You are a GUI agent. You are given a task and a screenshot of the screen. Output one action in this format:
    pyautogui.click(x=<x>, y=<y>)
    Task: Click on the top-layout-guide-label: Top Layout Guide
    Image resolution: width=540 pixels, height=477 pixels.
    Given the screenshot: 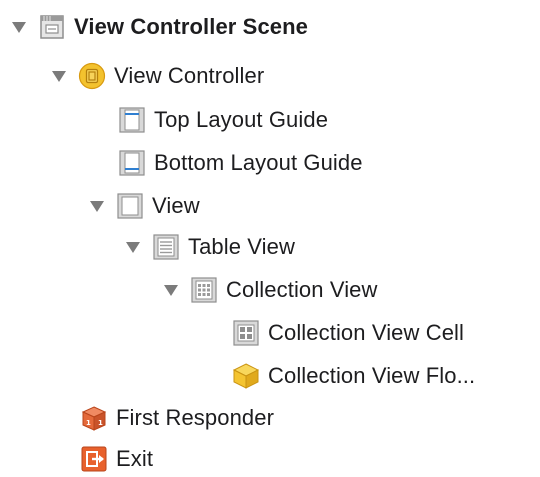 What is the action you would take?
    pyautogui.click(x=241, y=119)
    